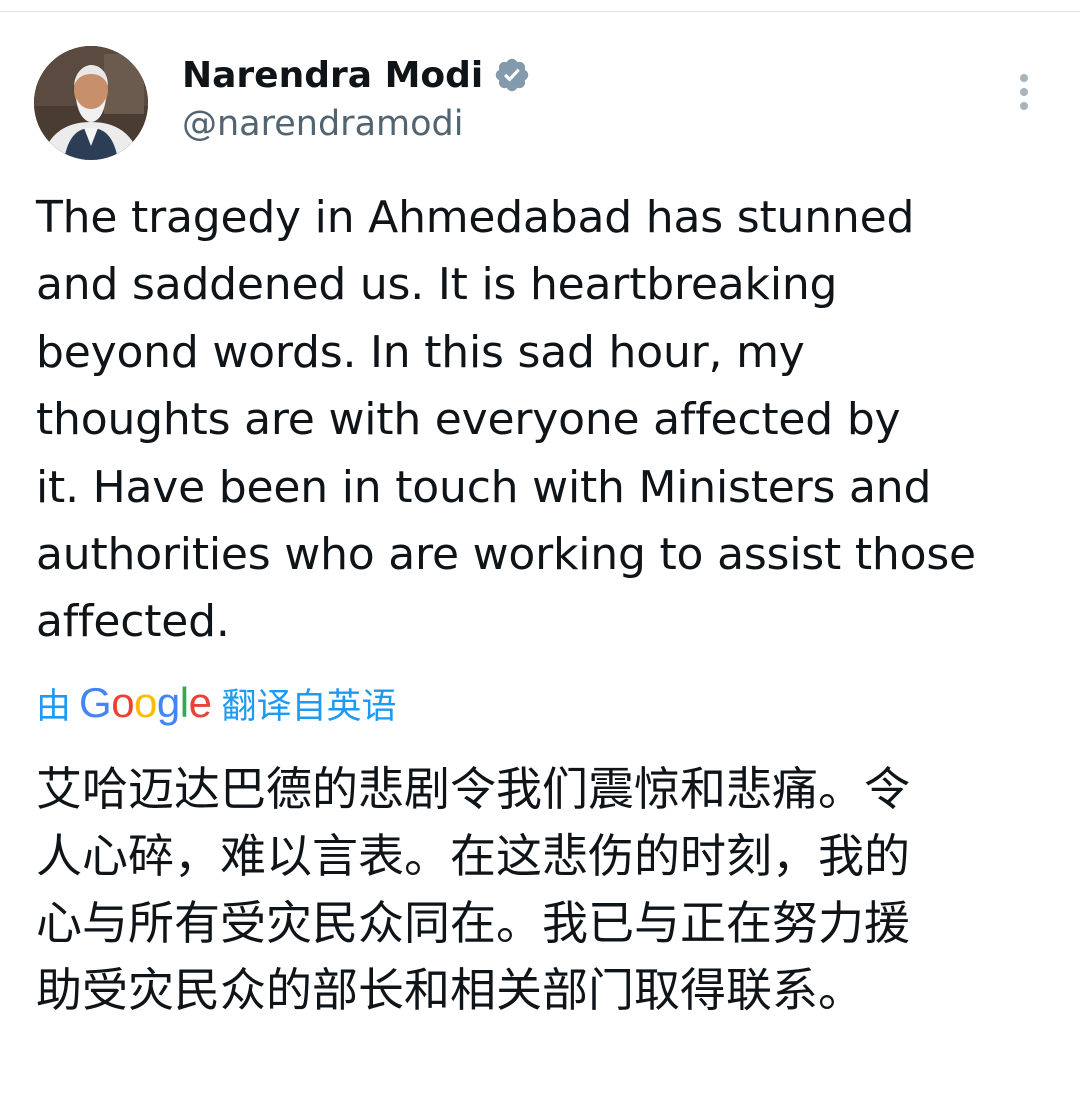  I want to click on translation-suffix: 翻译自英语, so click(309, 706).